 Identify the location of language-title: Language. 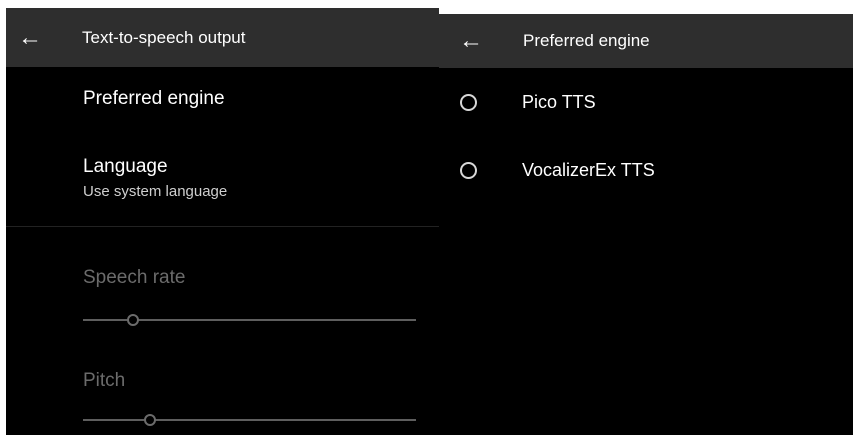
(125, 166).